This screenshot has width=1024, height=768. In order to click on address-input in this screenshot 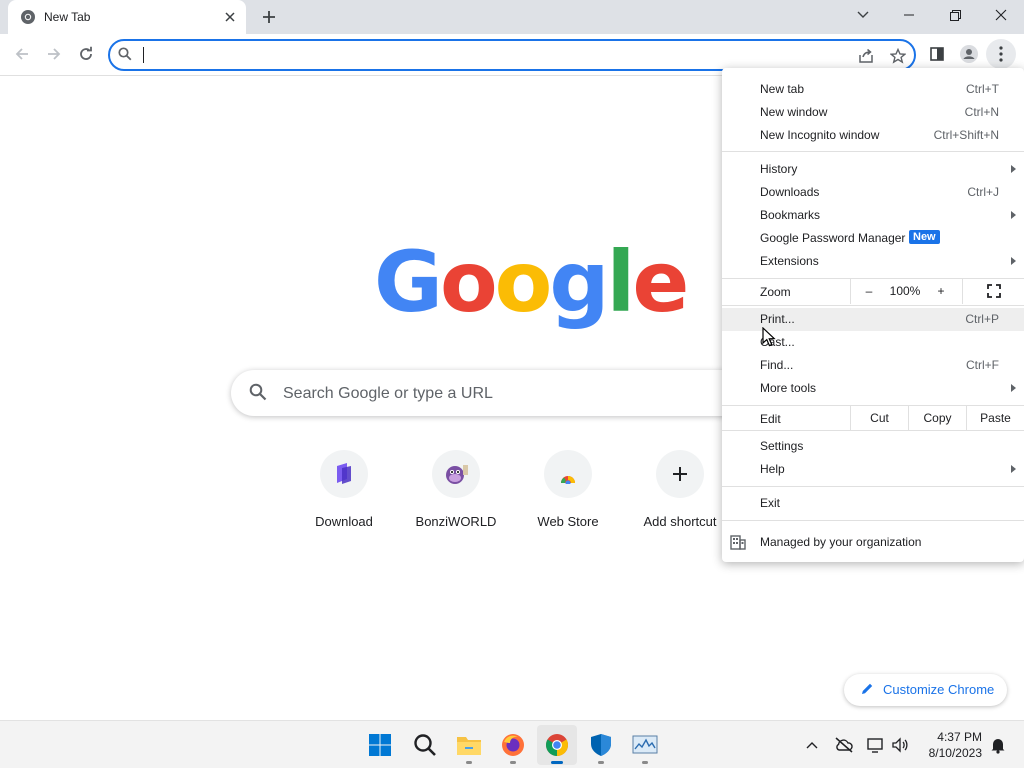, I will do `click(472, 55)`.